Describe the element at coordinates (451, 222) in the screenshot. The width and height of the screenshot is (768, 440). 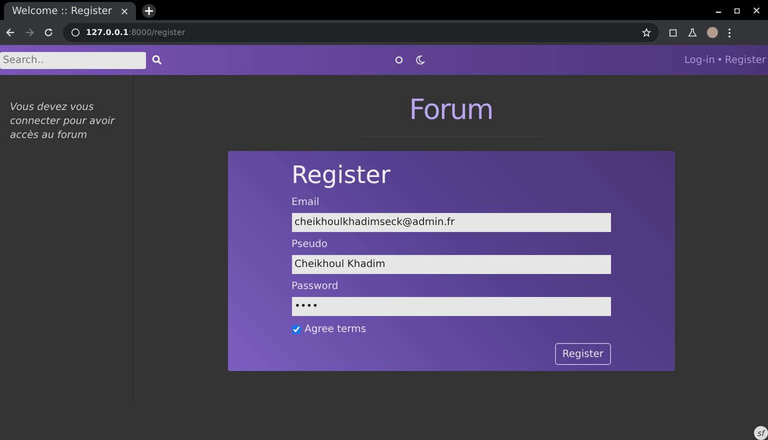
I see `input-field: cheikhoulkhadimseck@admin.fr` at that location.